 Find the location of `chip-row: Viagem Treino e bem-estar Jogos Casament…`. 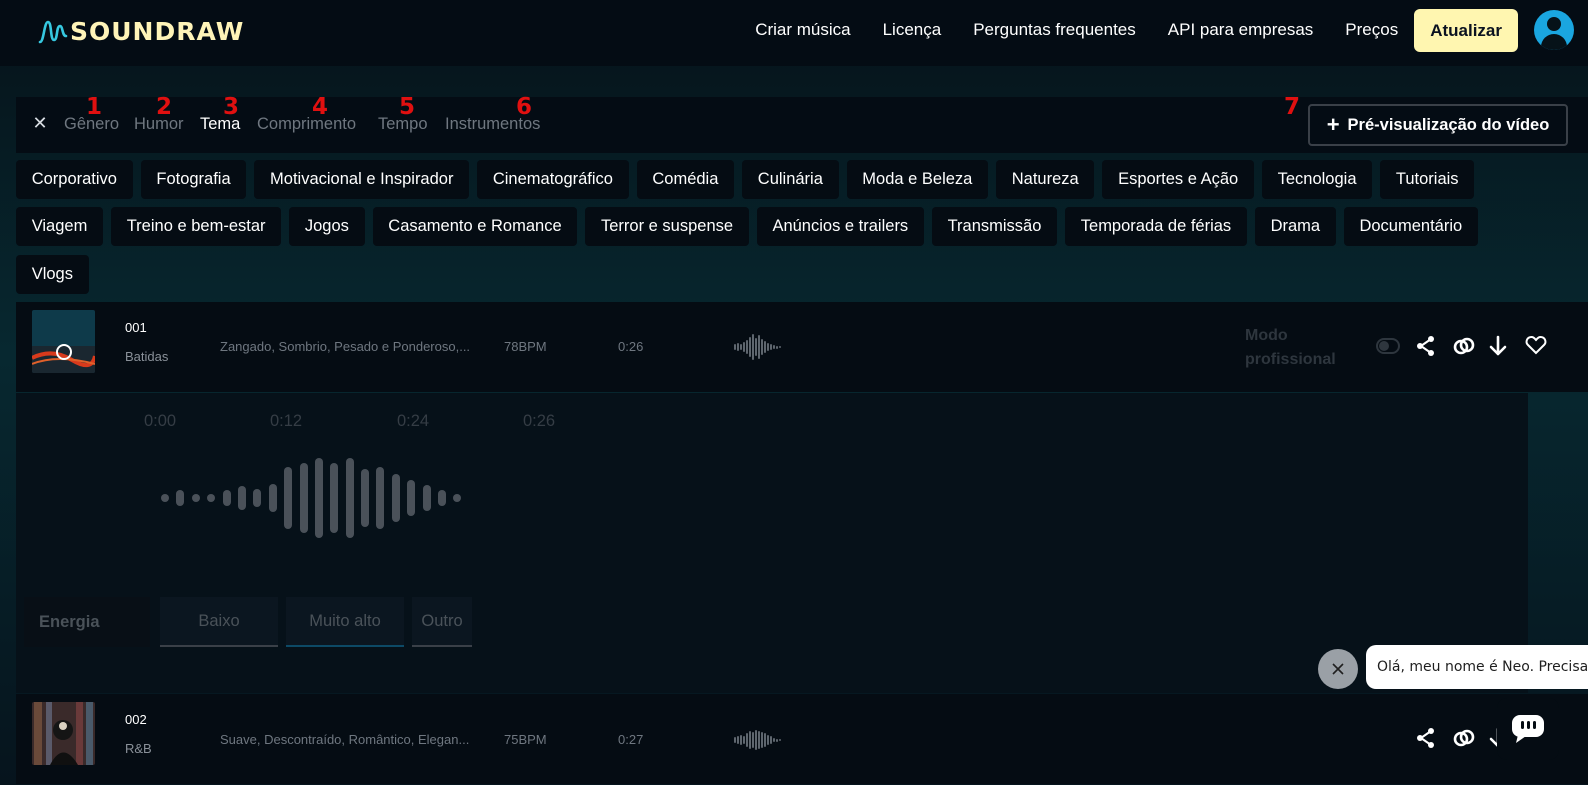

chip-row: Viagem Treino e bem-estar Jogos Casament… is located at coordinates (751, 226).